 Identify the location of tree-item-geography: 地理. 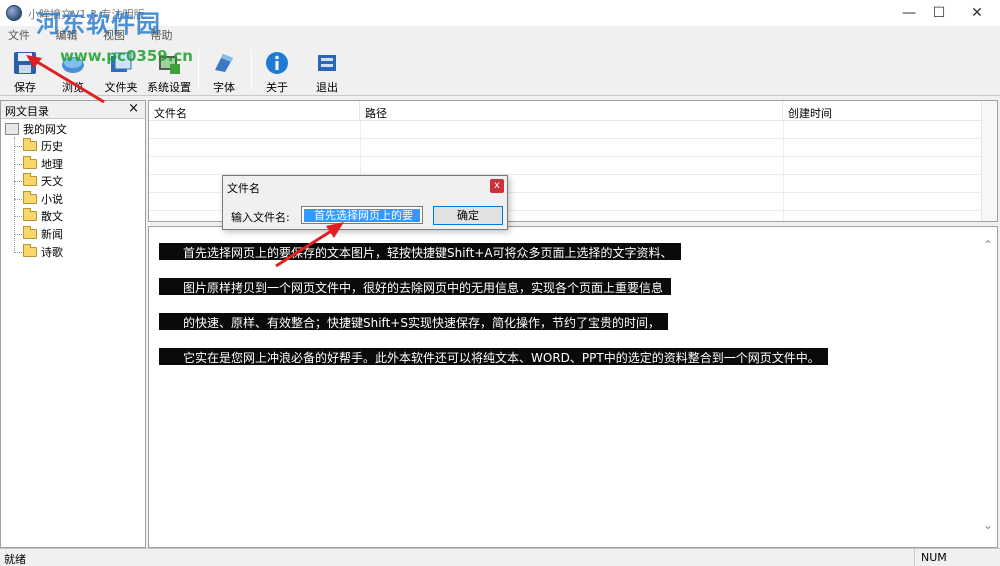
(43, 164).